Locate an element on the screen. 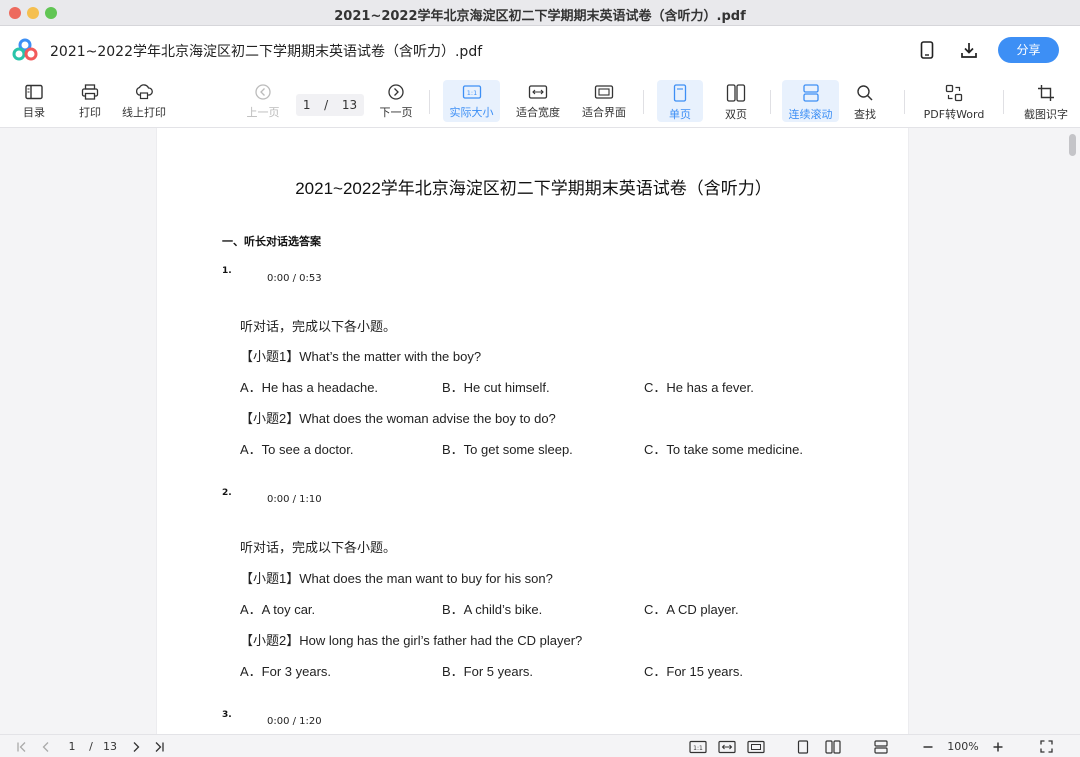 The width and height of the screenshot is (1080, 757). pdf-to-word-label: PDF转Word is located at coordinates (954, 114).